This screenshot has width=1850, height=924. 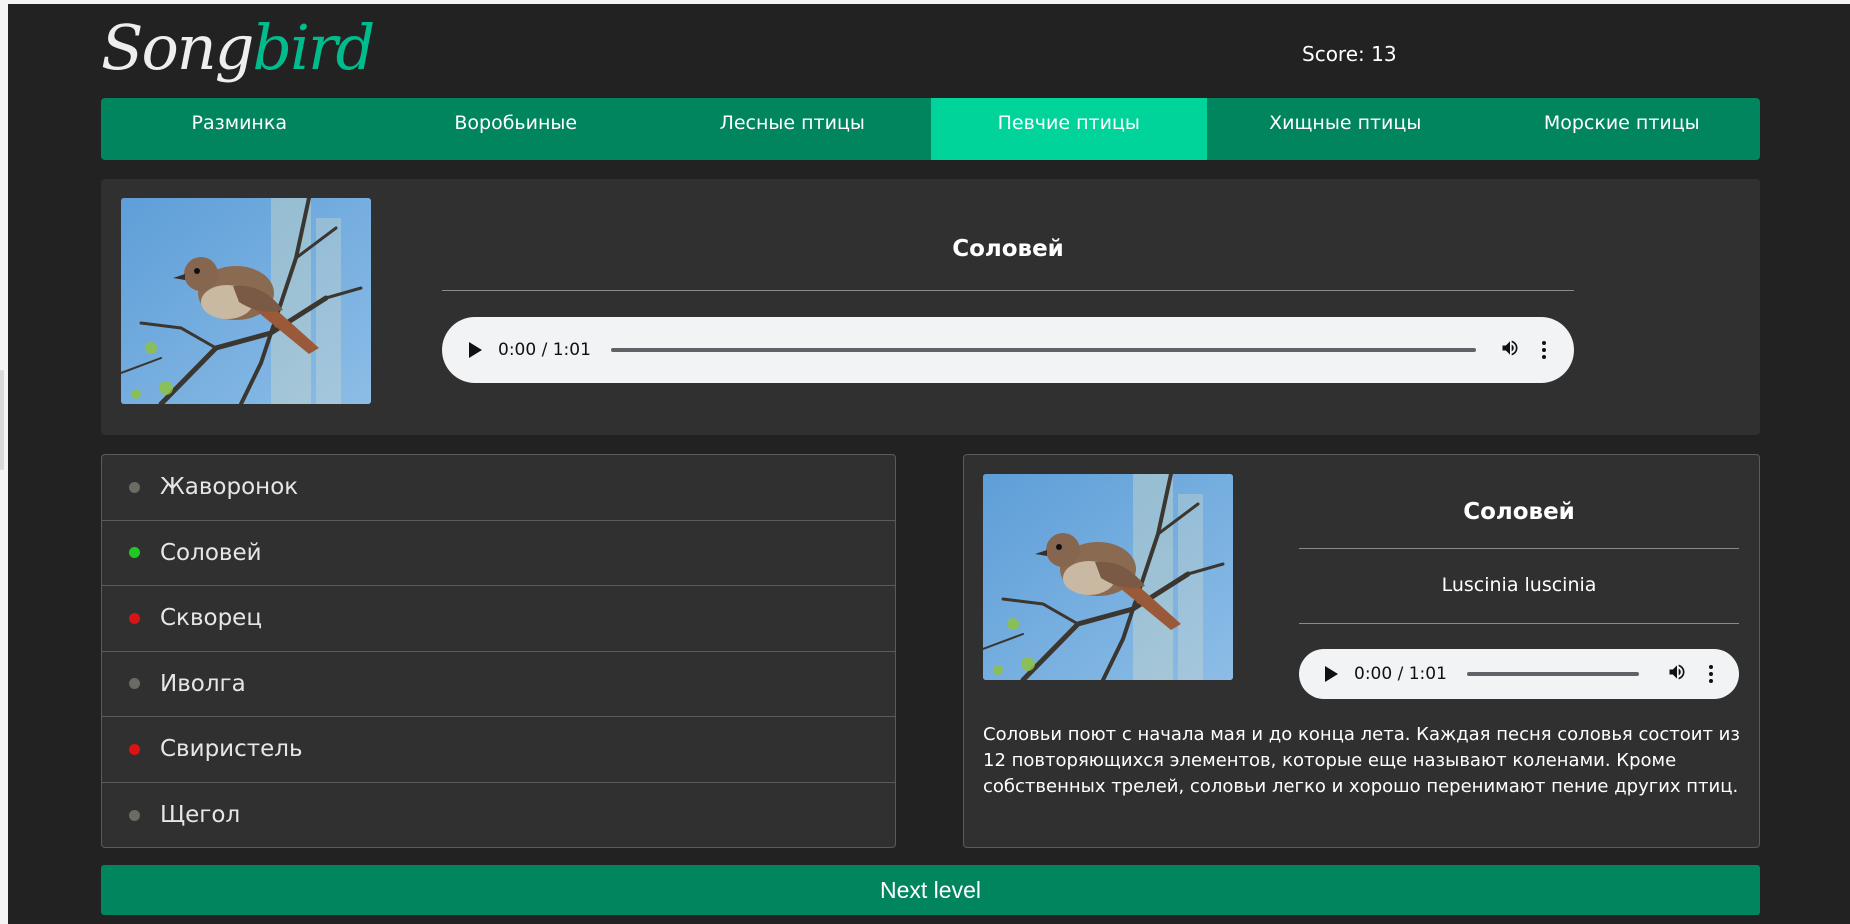 What do you see at coordinates (211, 618) in the screenshot?
I see `answer-label: Скворец` at bounding box center [211, 618].